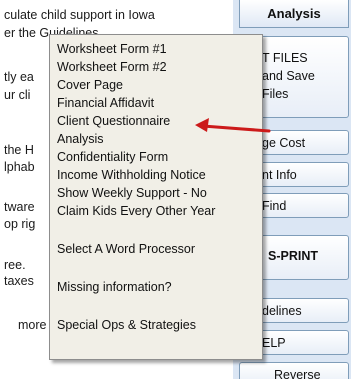 Image resolution: width=351 pixels, height=379 pixels. Describe the element at coordinates (284, 143) in the screenshot. I see `cost-button-label: ge Cost` at that location.